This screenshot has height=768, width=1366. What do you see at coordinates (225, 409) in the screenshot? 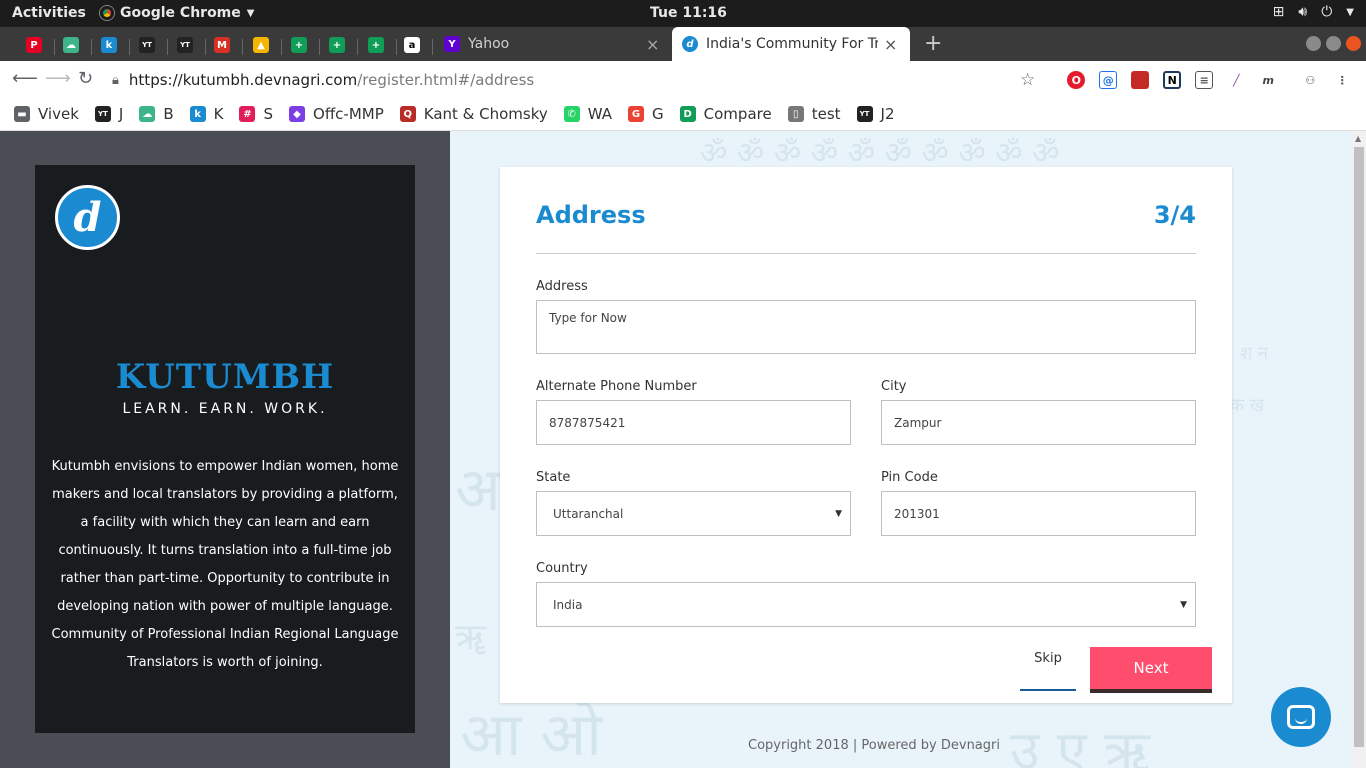
I see `tagline: LEARN. EARN. WORK.` at bounding box center [225, 409].